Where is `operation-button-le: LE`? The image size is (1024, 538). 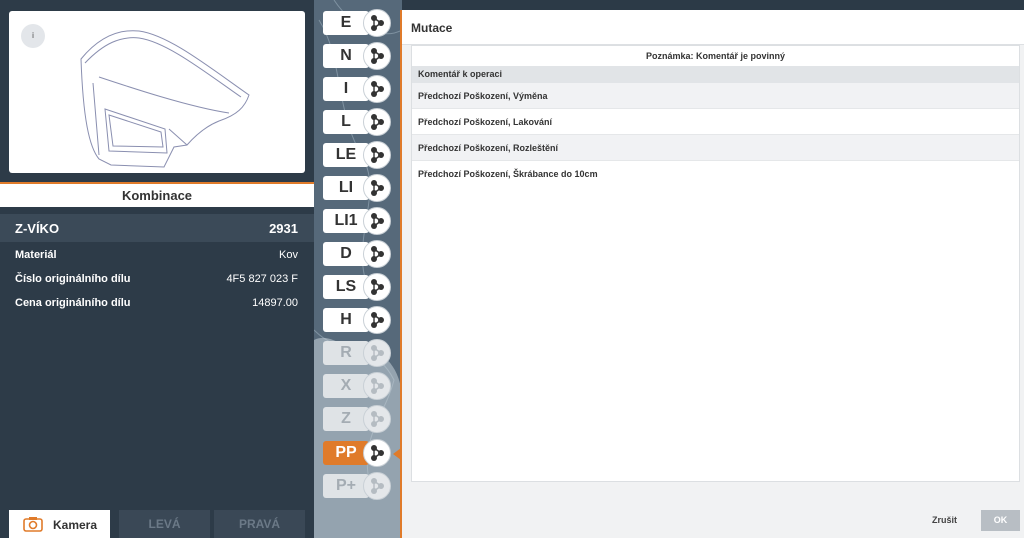
operation-button-le: LE is located at coordinates (362, 155).